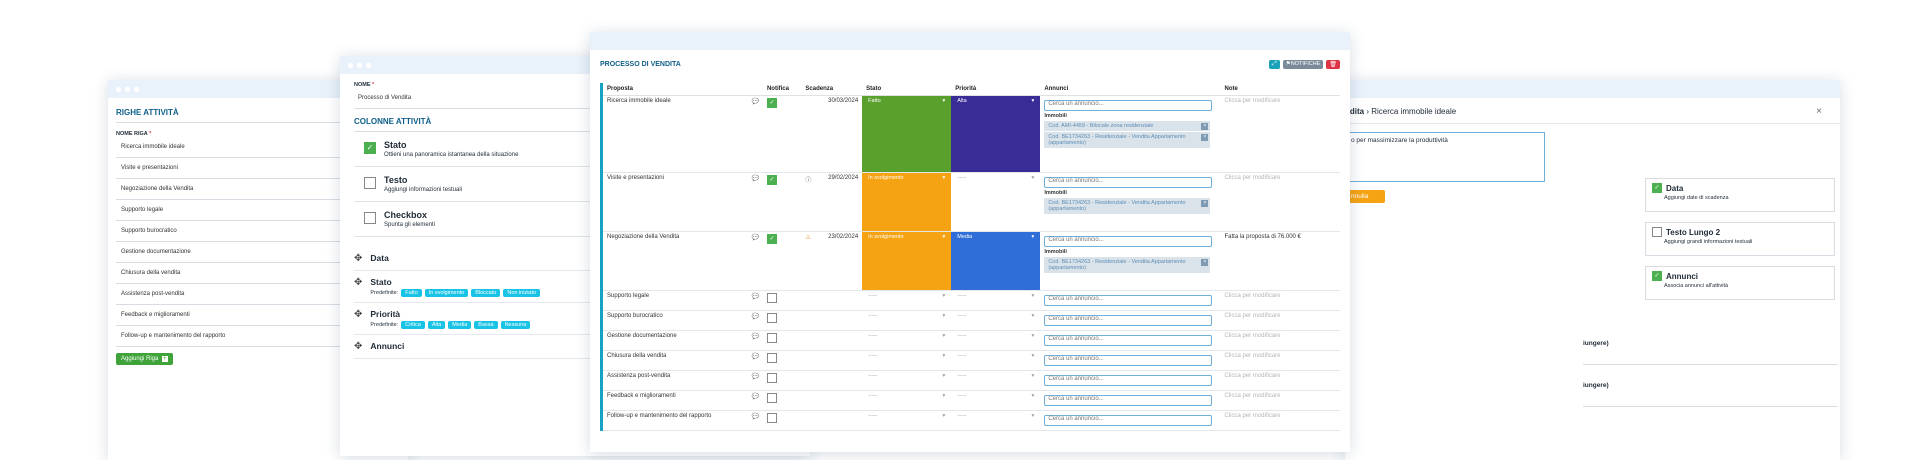 This screenshot has width=1920, height=460. I want to click on row-name: Gestione documentazione, so click(642, 336).